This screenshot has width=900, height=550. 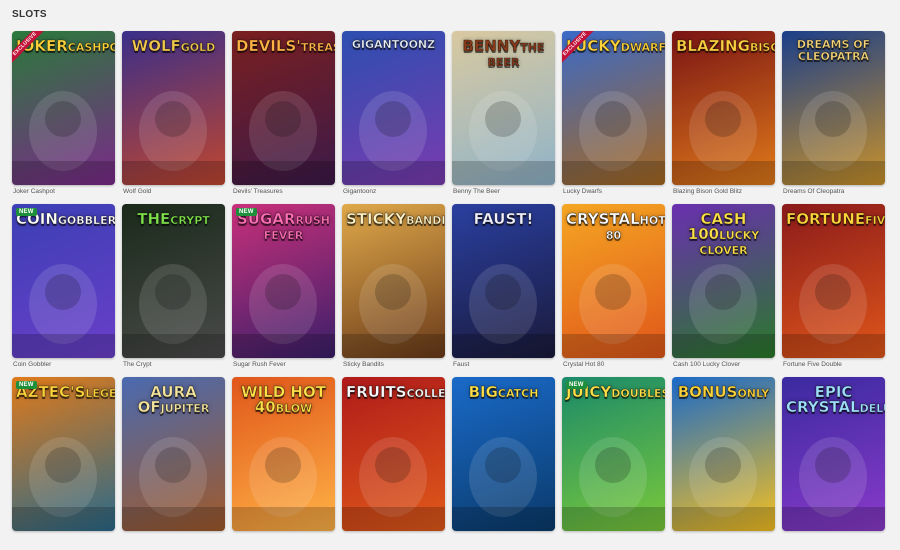 What do you see at coordinates (173, 399) in the screenshot?
I see `game-logo: Aura ofJupiter` at bounding box center [173, 399].